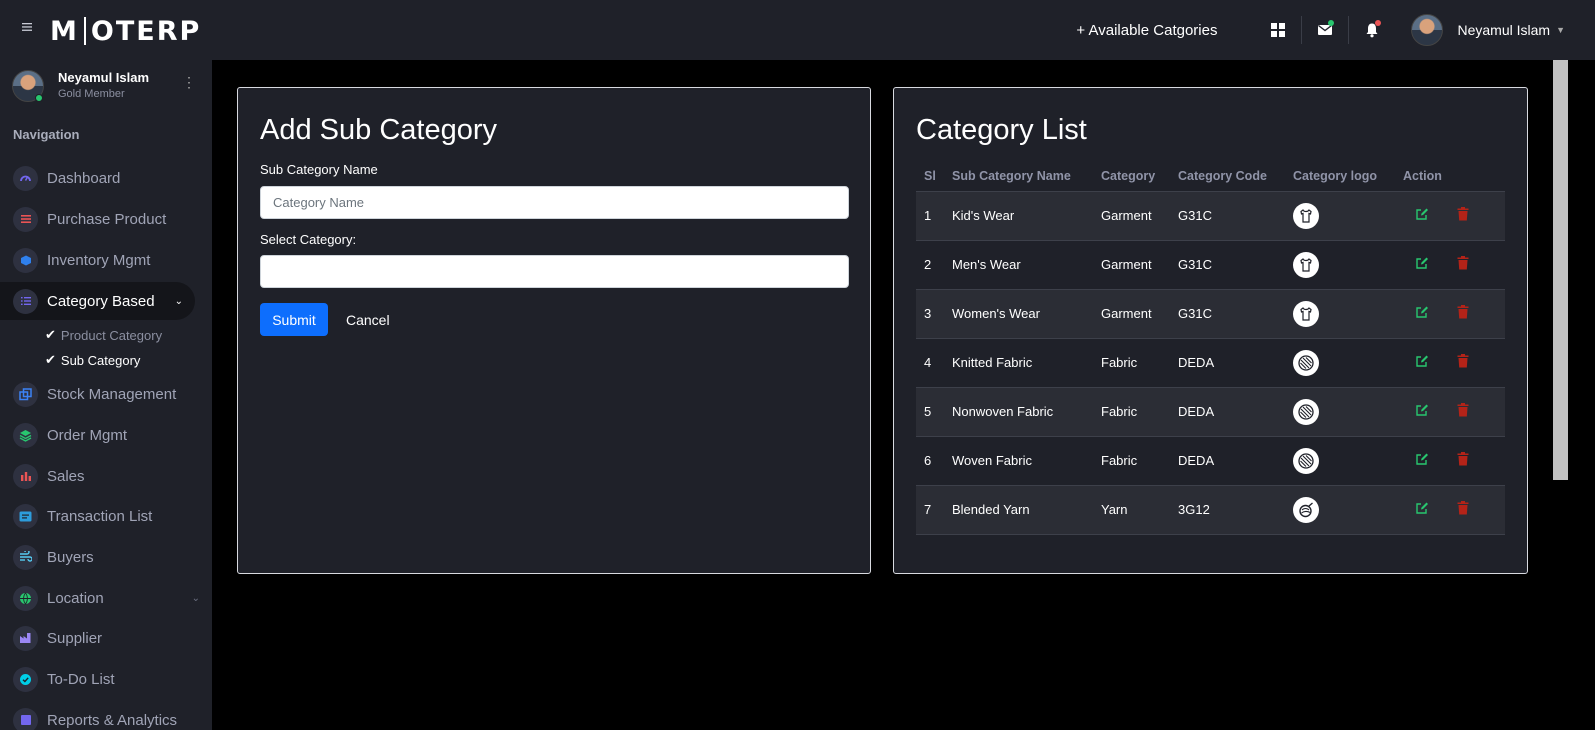  What do you see at coordinates (106, 638) in the screenshot?
I see `sidebar-item-supplier: Supplier` at bounding box center [106, 638].